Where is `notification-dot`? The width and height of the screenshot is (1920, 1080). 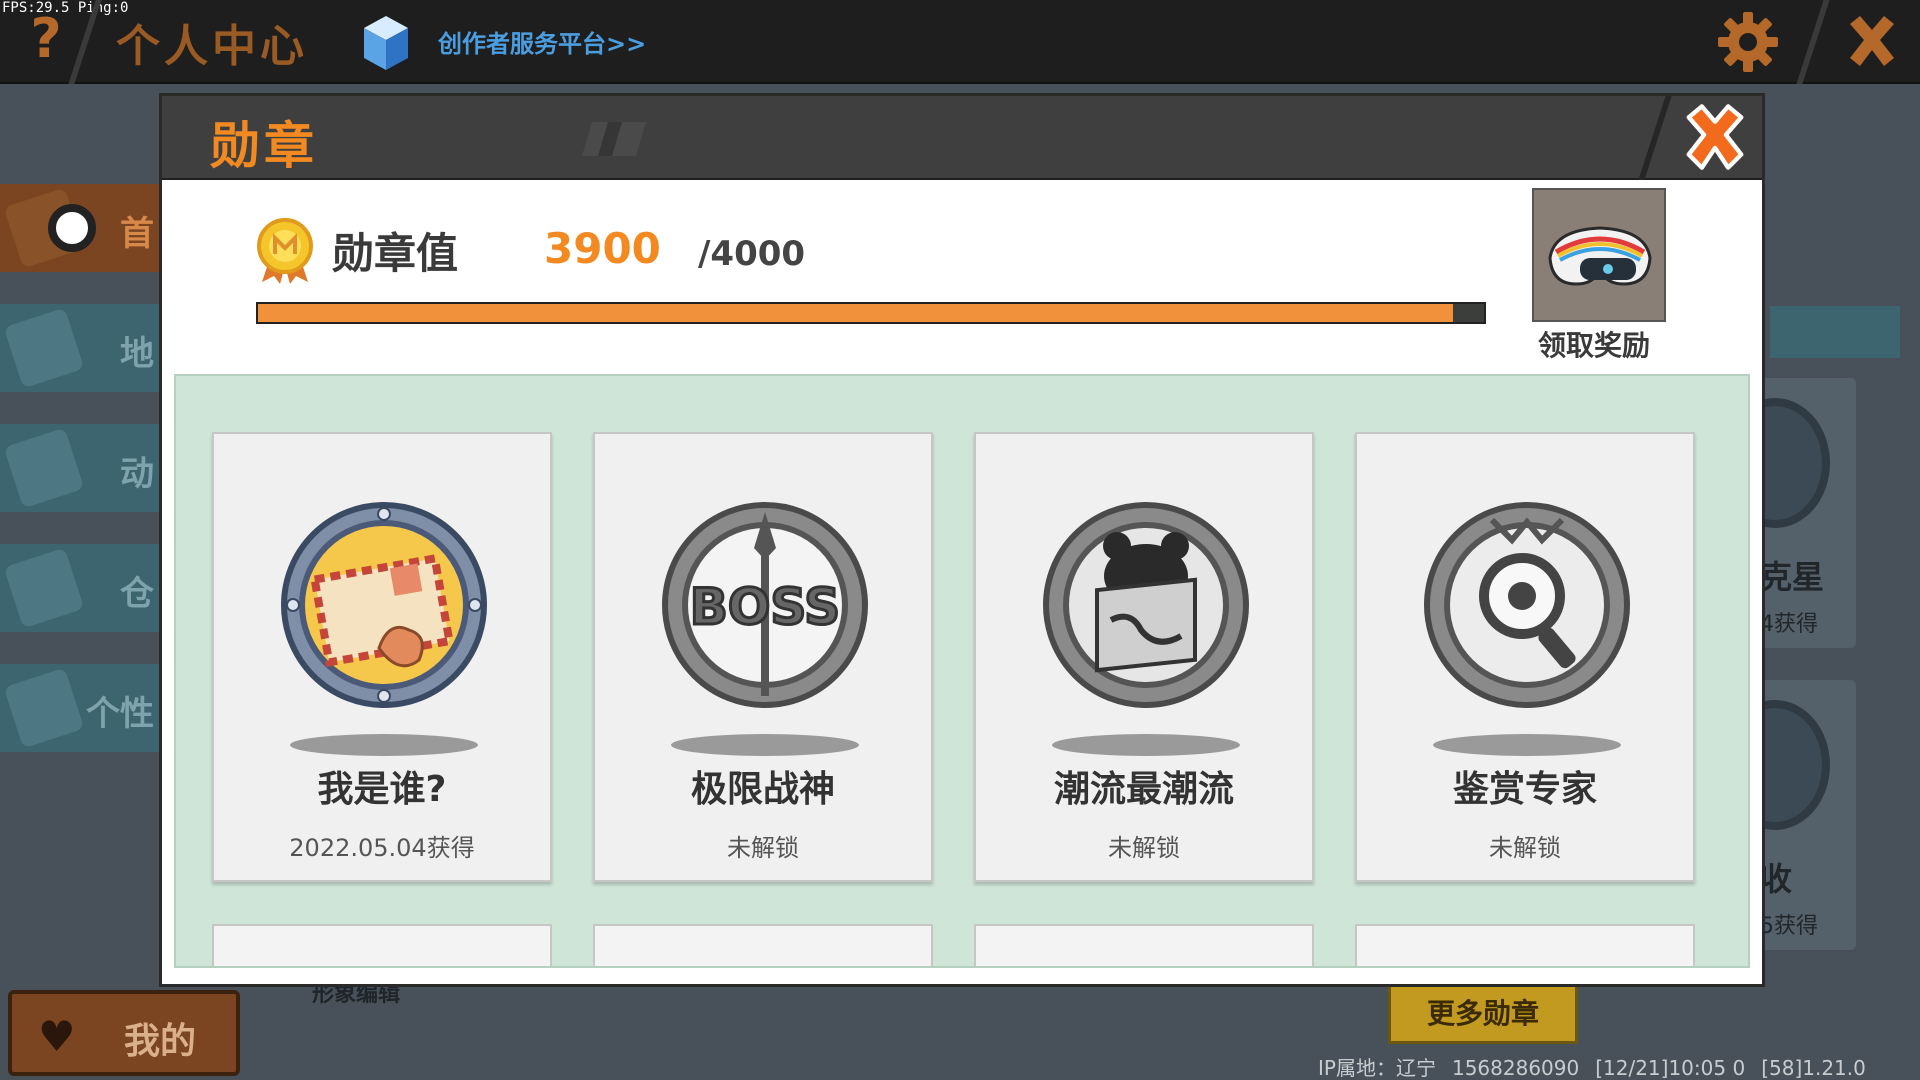
notification-dot is located at coordinates (72, 228).